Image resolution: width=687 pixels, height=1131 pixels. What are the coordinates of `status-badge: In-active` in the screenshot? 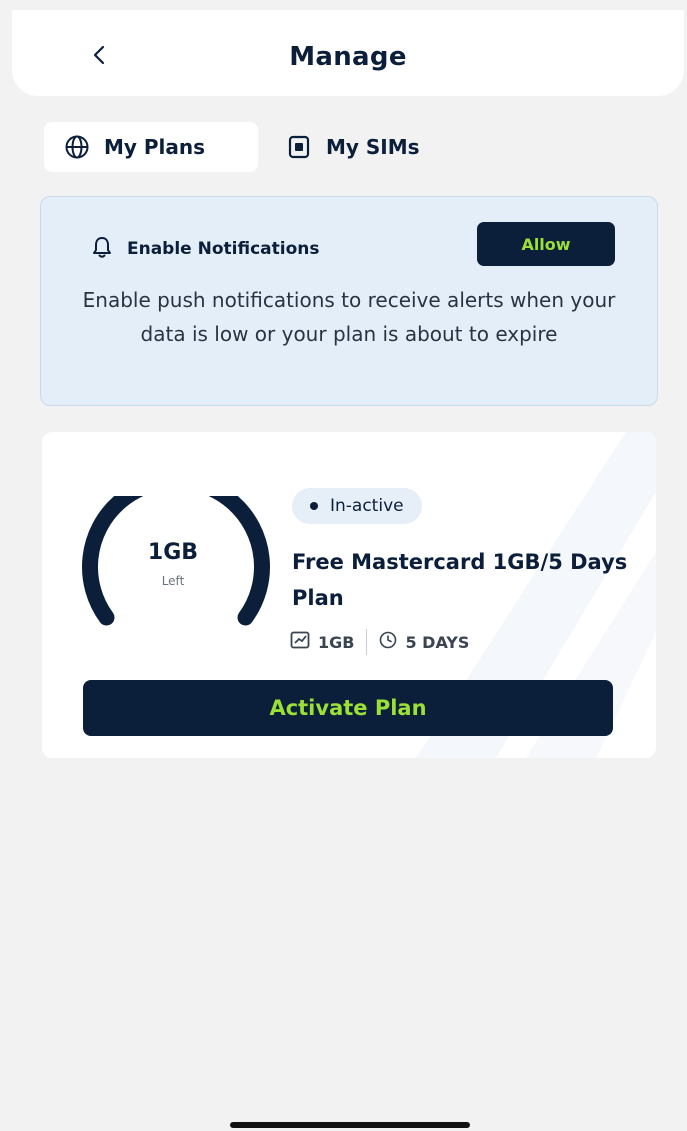 It's located at (357, 506).